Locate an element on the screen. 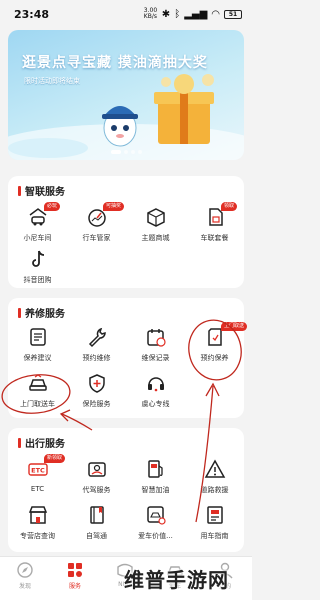 The image size is (320, 600). svg-text: ETC is located at coordinates (38, 471).